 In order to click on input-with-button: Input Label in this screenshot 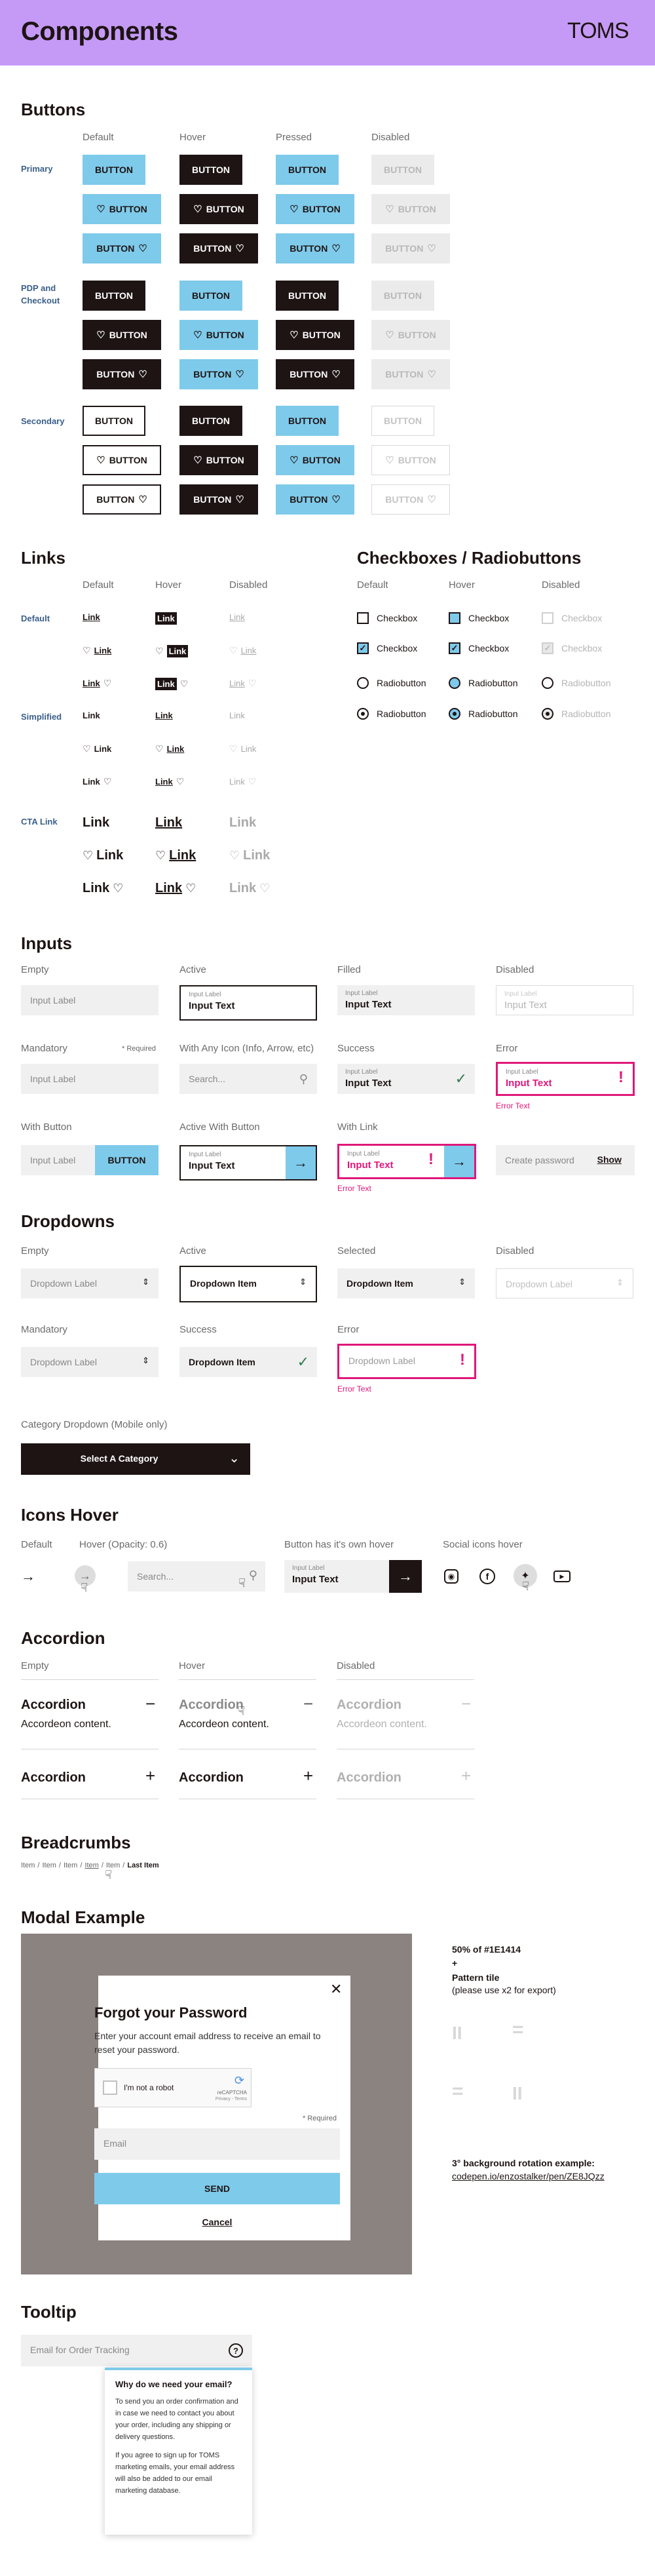, I will do `click(58, 1160)`.